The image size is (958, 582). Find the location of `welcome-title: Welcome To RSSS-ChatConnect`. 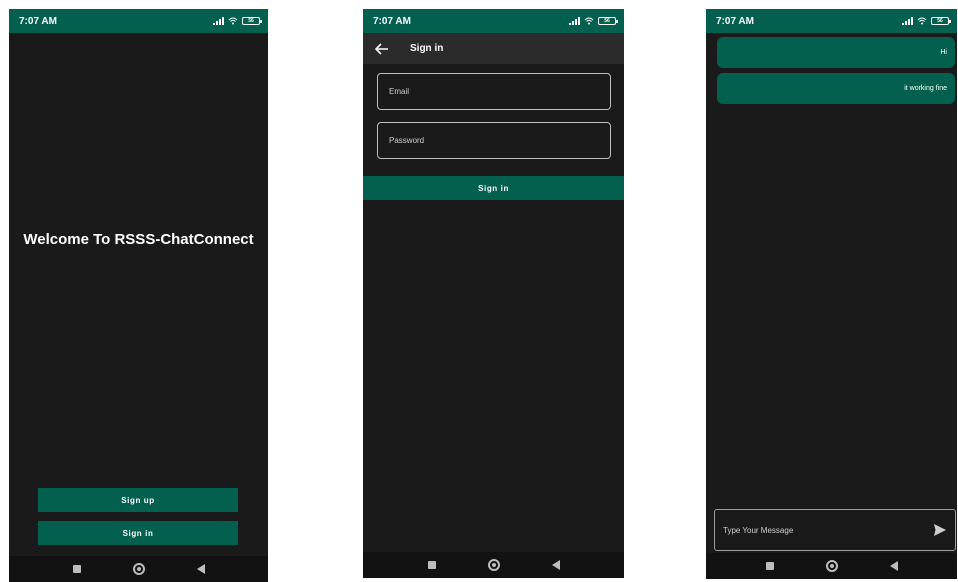

welcome-title: Welcome To RSSS-ChatConnect is located at coordinates (138, 239).